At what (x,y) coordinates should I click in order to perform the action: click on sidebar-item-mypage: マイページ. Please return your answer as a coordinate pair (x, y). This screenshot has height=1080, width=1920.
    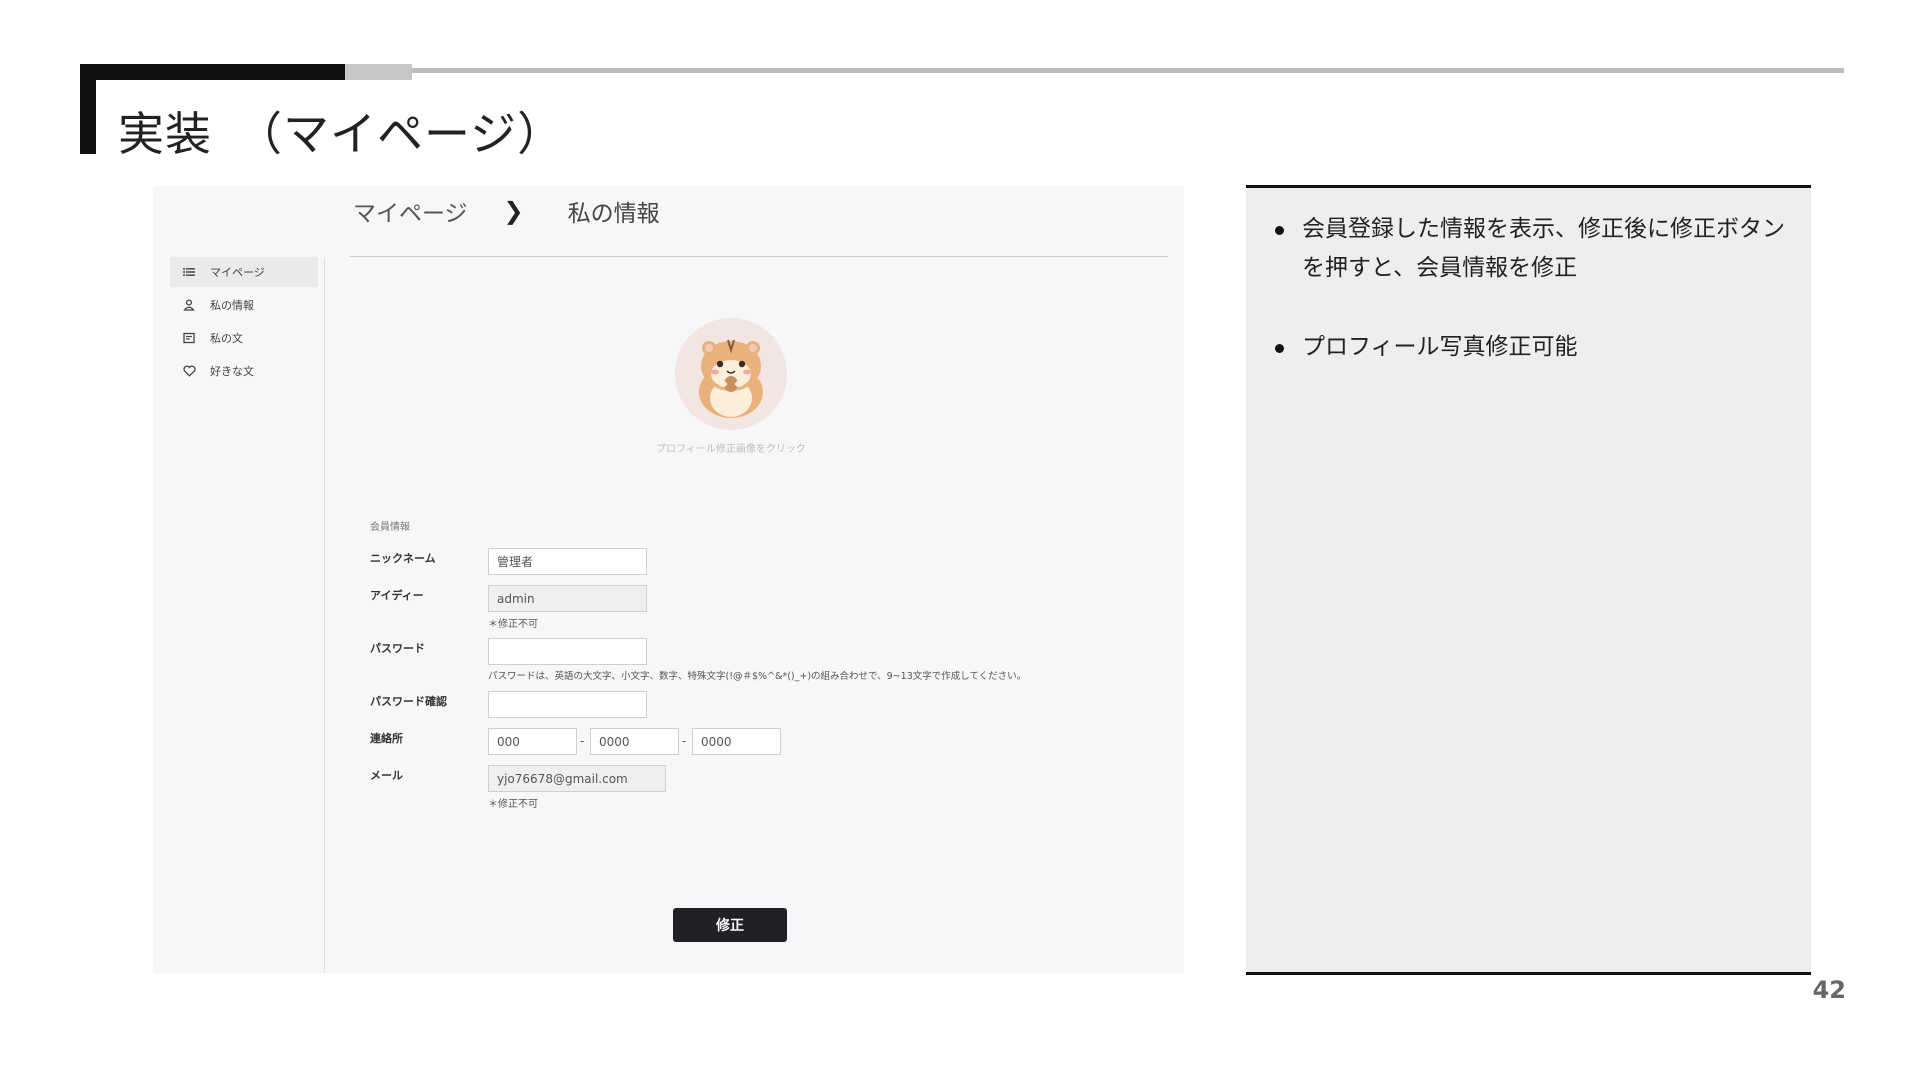
    Looking at the image, I should click on (244, 272).